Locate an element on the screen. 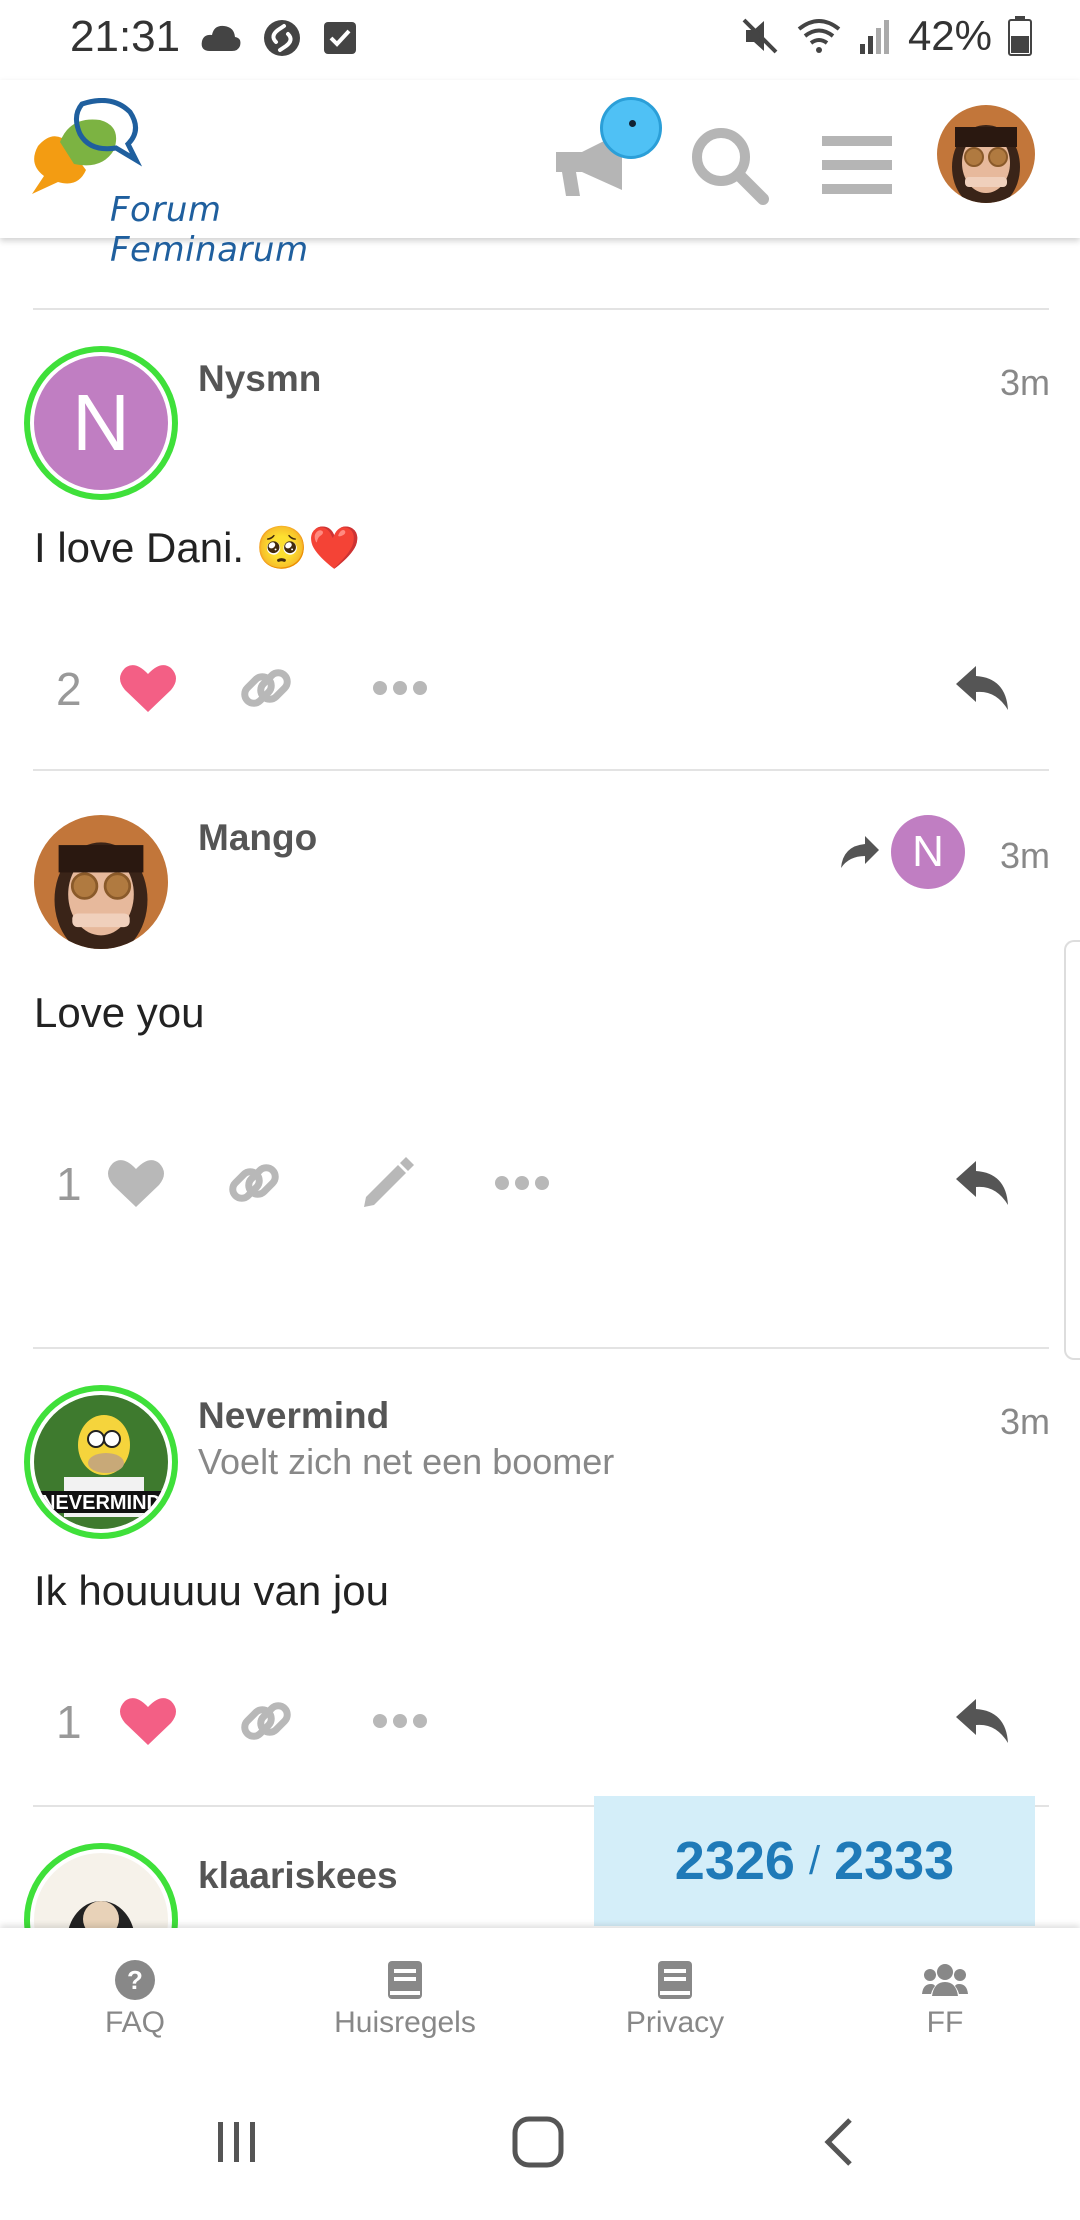 The image size is (1080, 2220). user-title: Voelt zich net een boomer is located at coordinates (406, 1461).